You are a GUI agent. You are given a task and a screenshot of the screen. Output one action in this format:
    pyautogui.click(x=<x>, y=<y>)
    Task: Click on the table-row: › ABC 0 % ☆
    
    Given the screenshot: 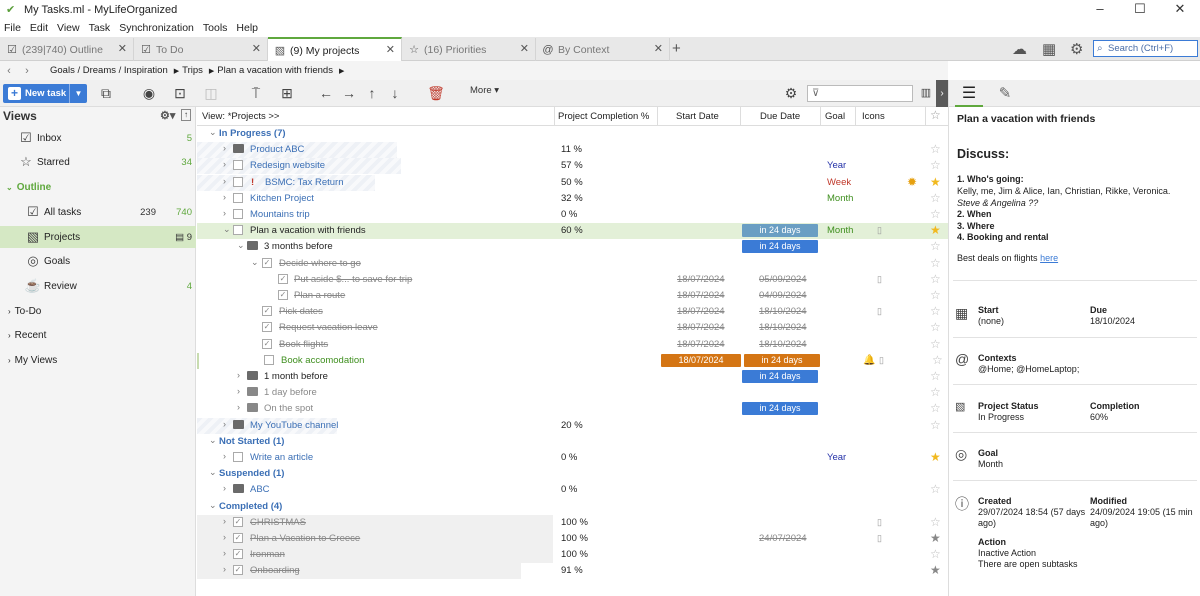 What is the action you would take?
    pyautogui.click(x=572, y=490)
    